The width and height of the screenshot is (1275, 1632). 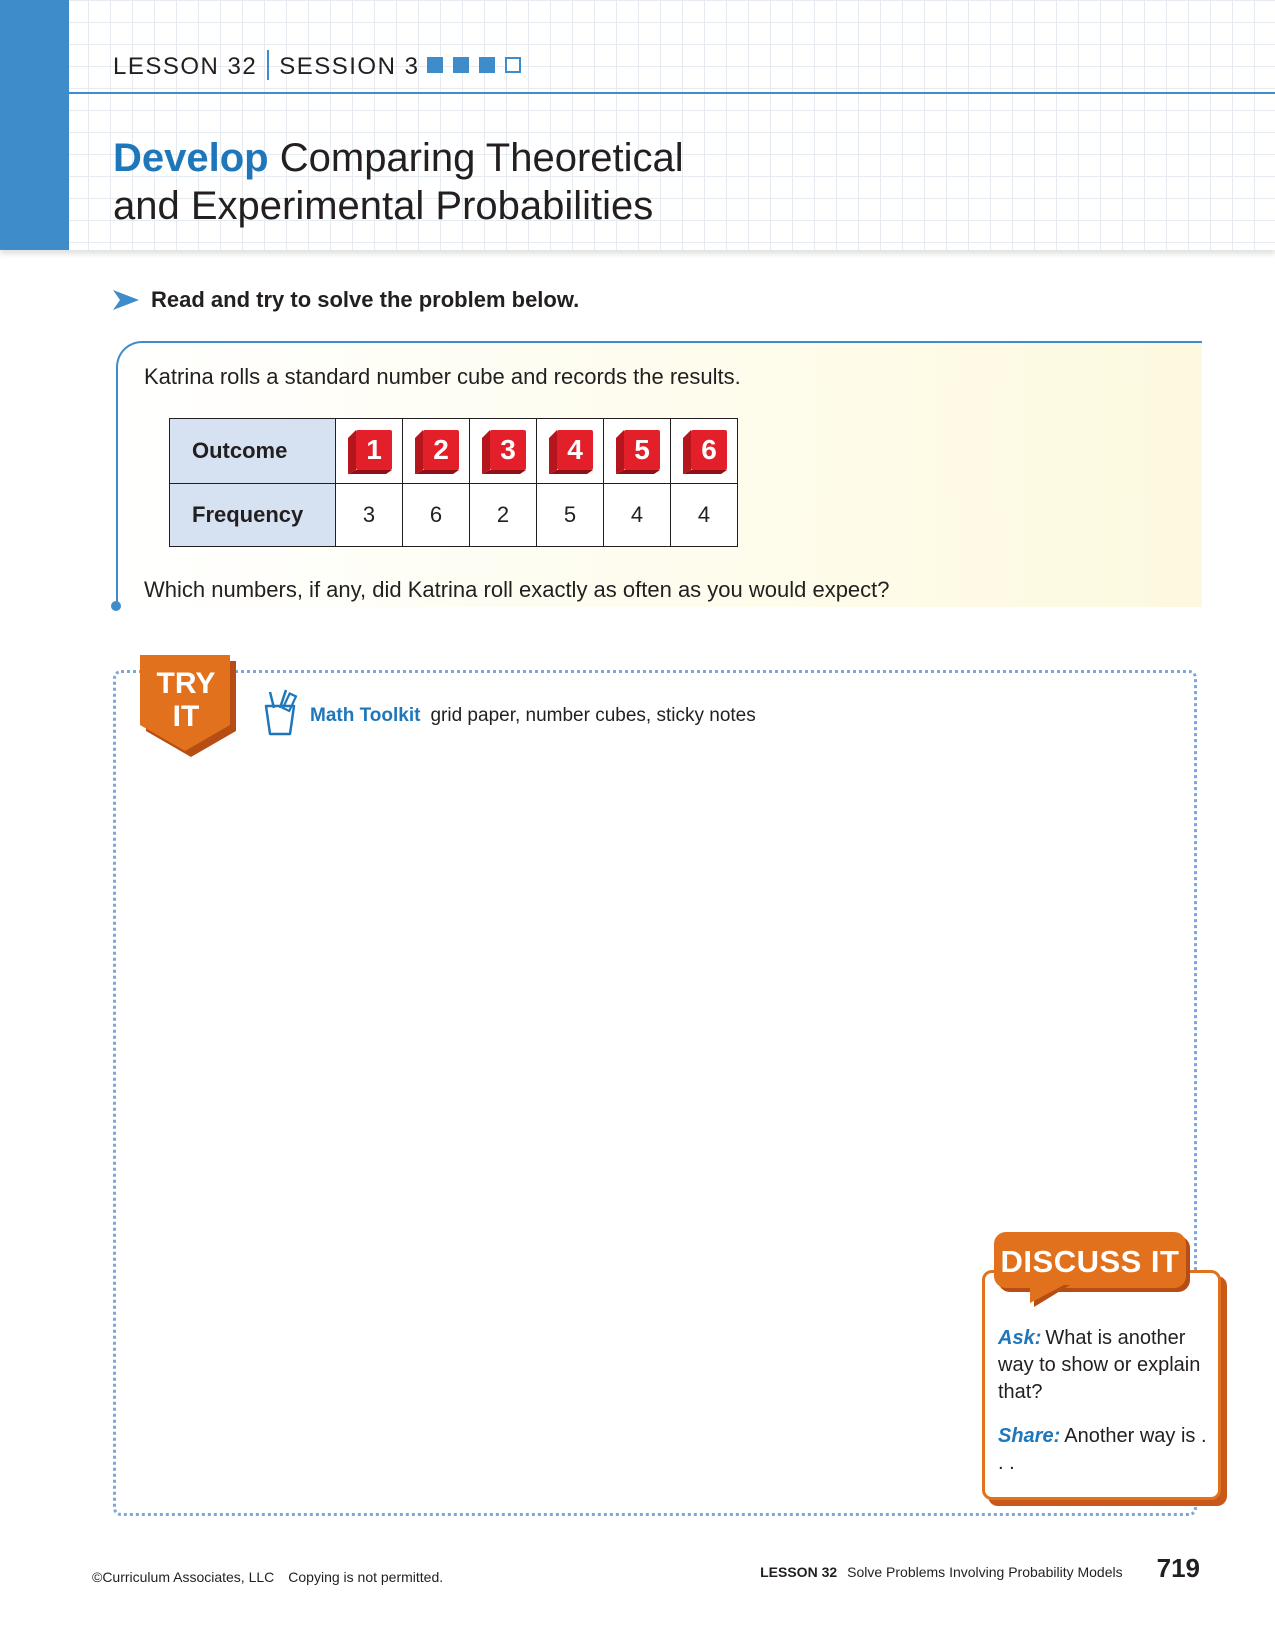 What do you see at coordinates (672, 93) in the screenshot?
I see `header-rule` at bounding box center [672, 93].